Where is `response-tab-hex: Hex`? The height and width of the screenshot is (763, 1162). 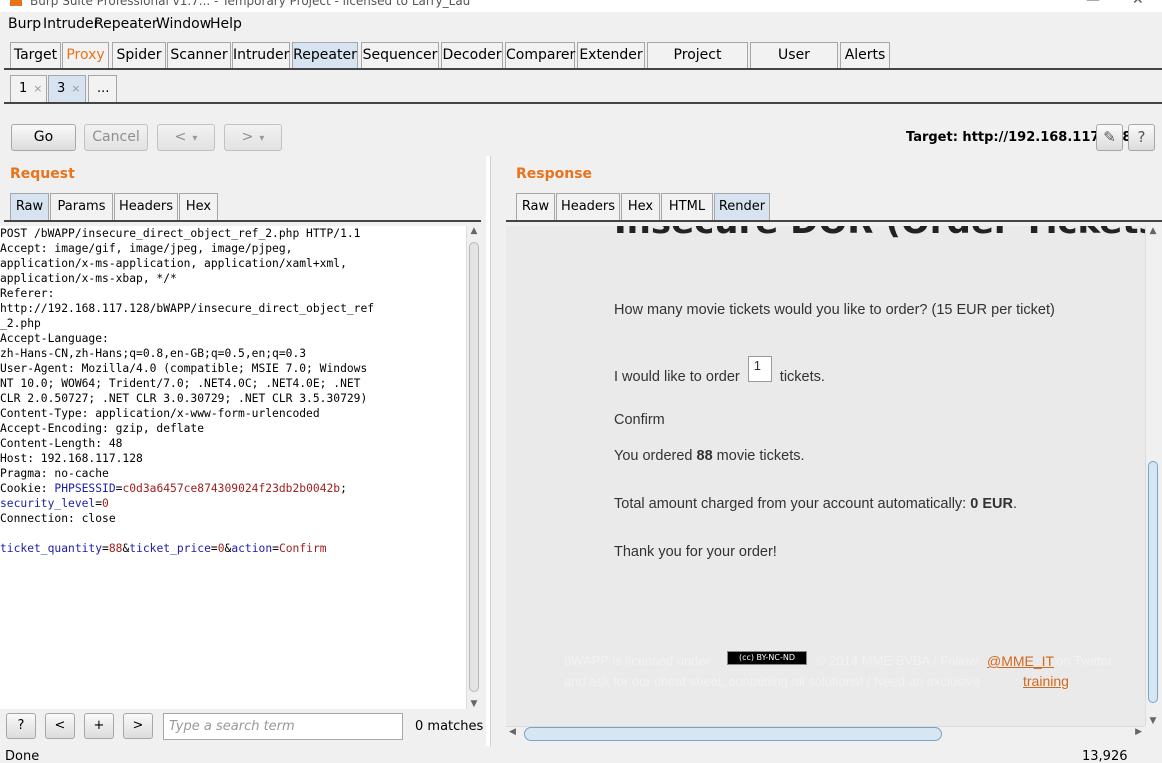
response-tab-hex: Hex is located at coordinates (640, 206).